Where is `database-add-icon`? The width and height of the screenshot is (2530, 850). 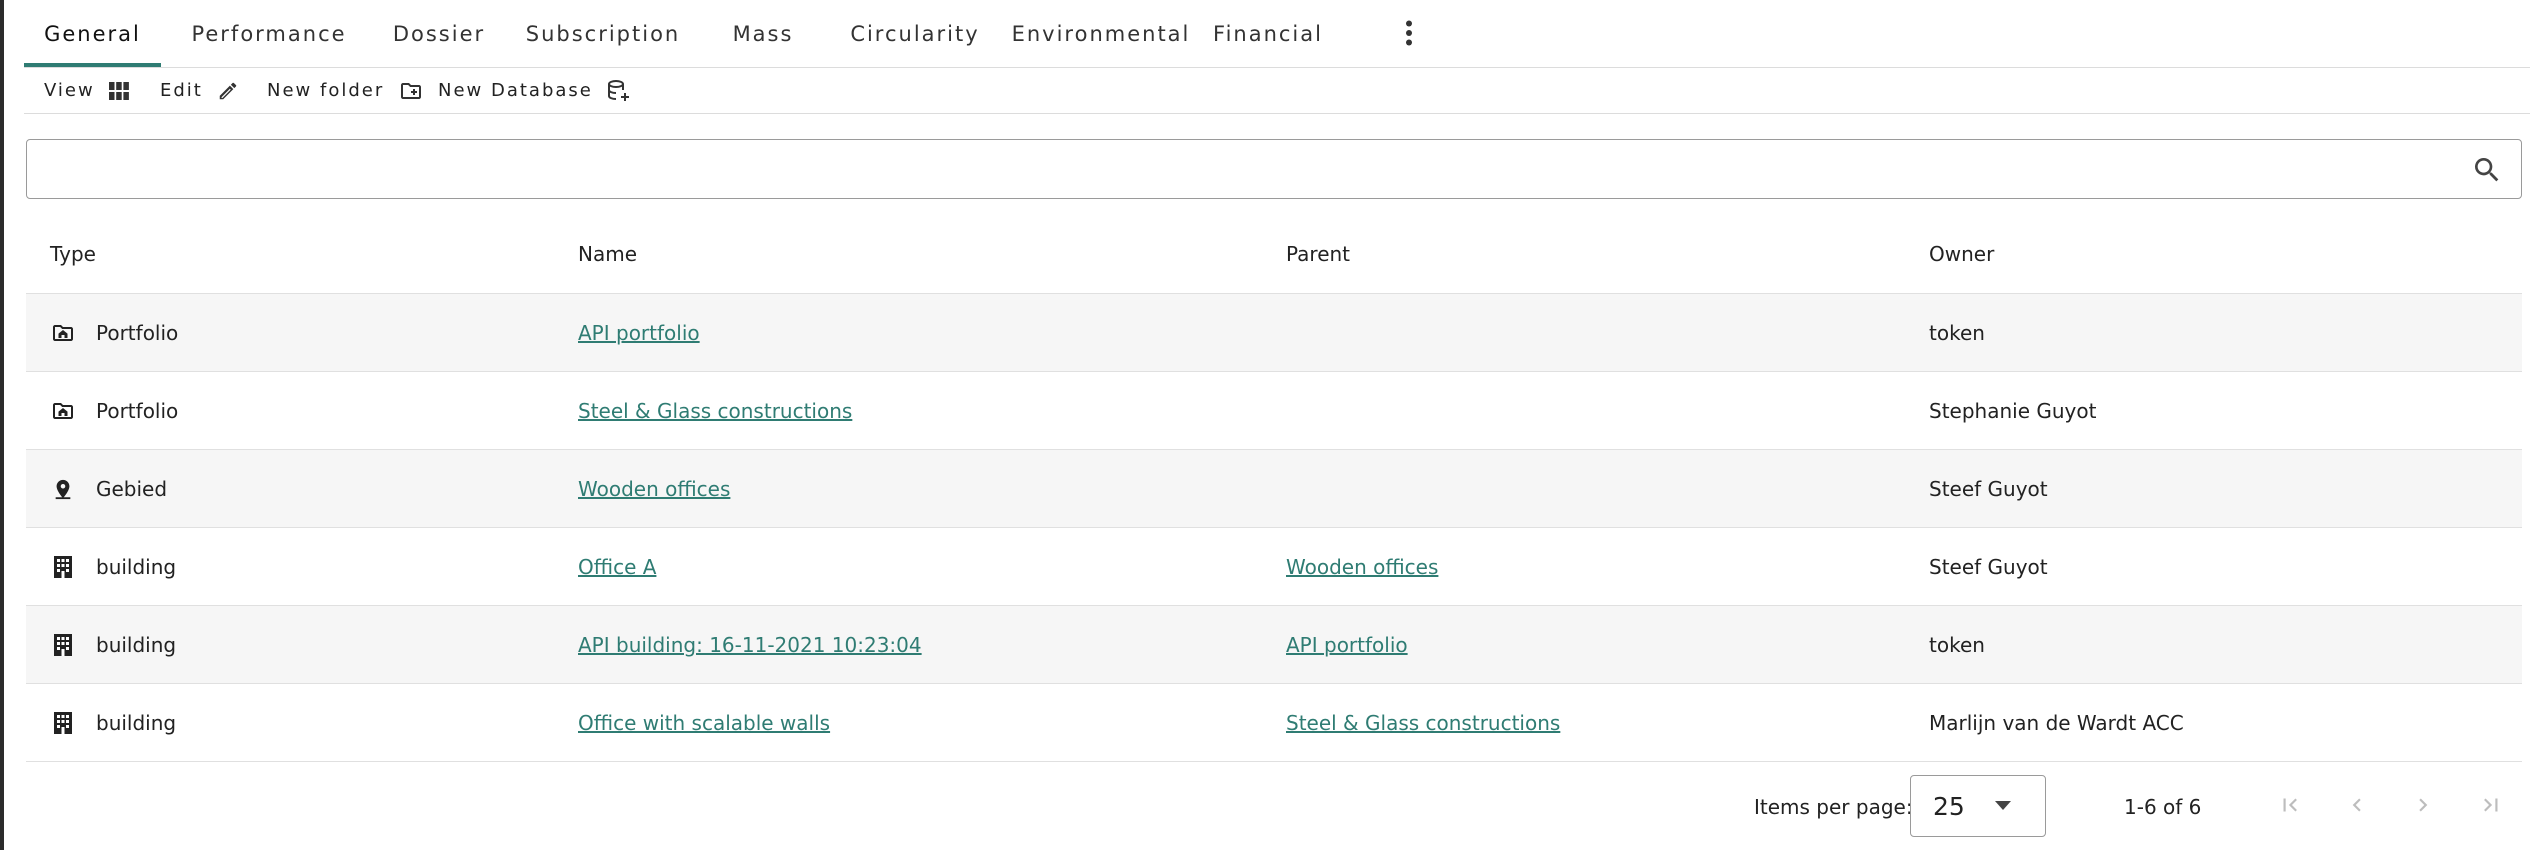
database-add-icon is located at coordinates (619, 91).